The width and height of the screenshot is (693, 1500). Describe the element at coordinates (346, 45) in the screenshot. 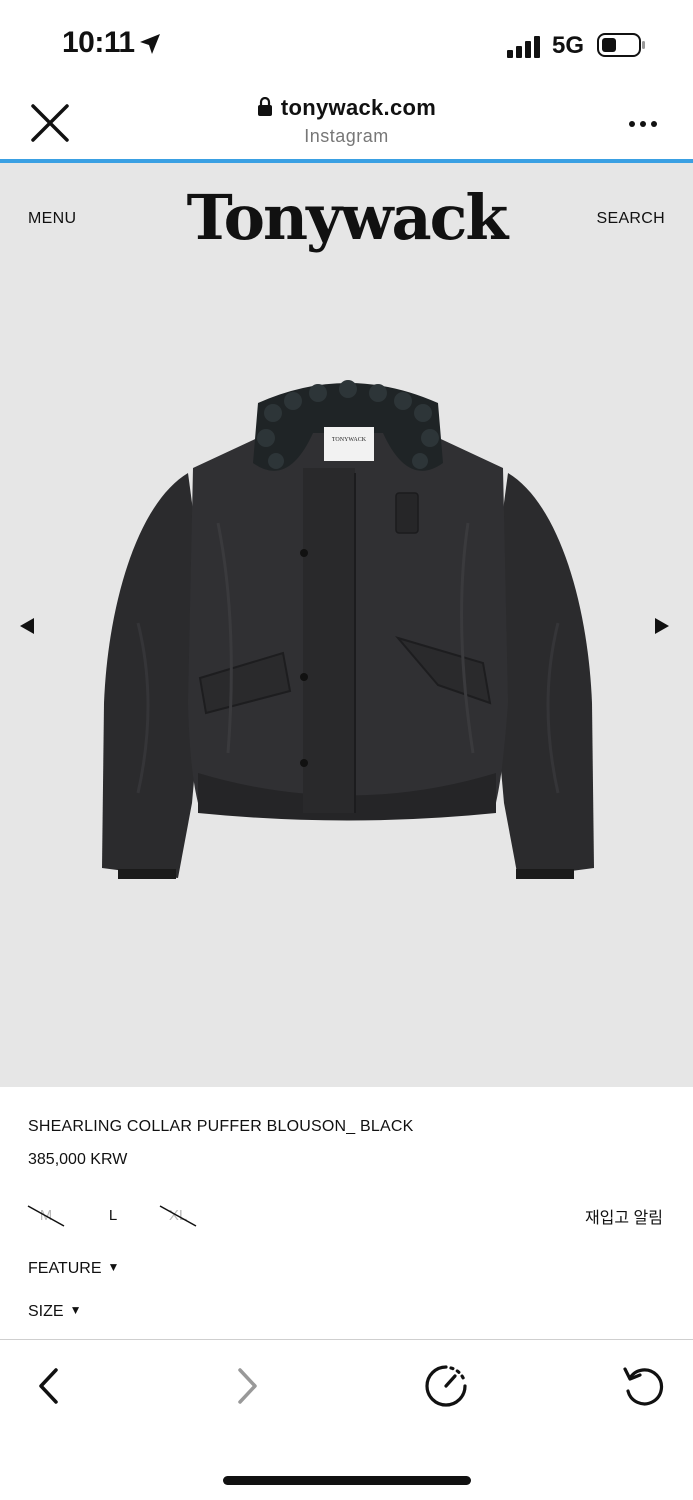

I see `status-bar: 10:11 5G` at that location.